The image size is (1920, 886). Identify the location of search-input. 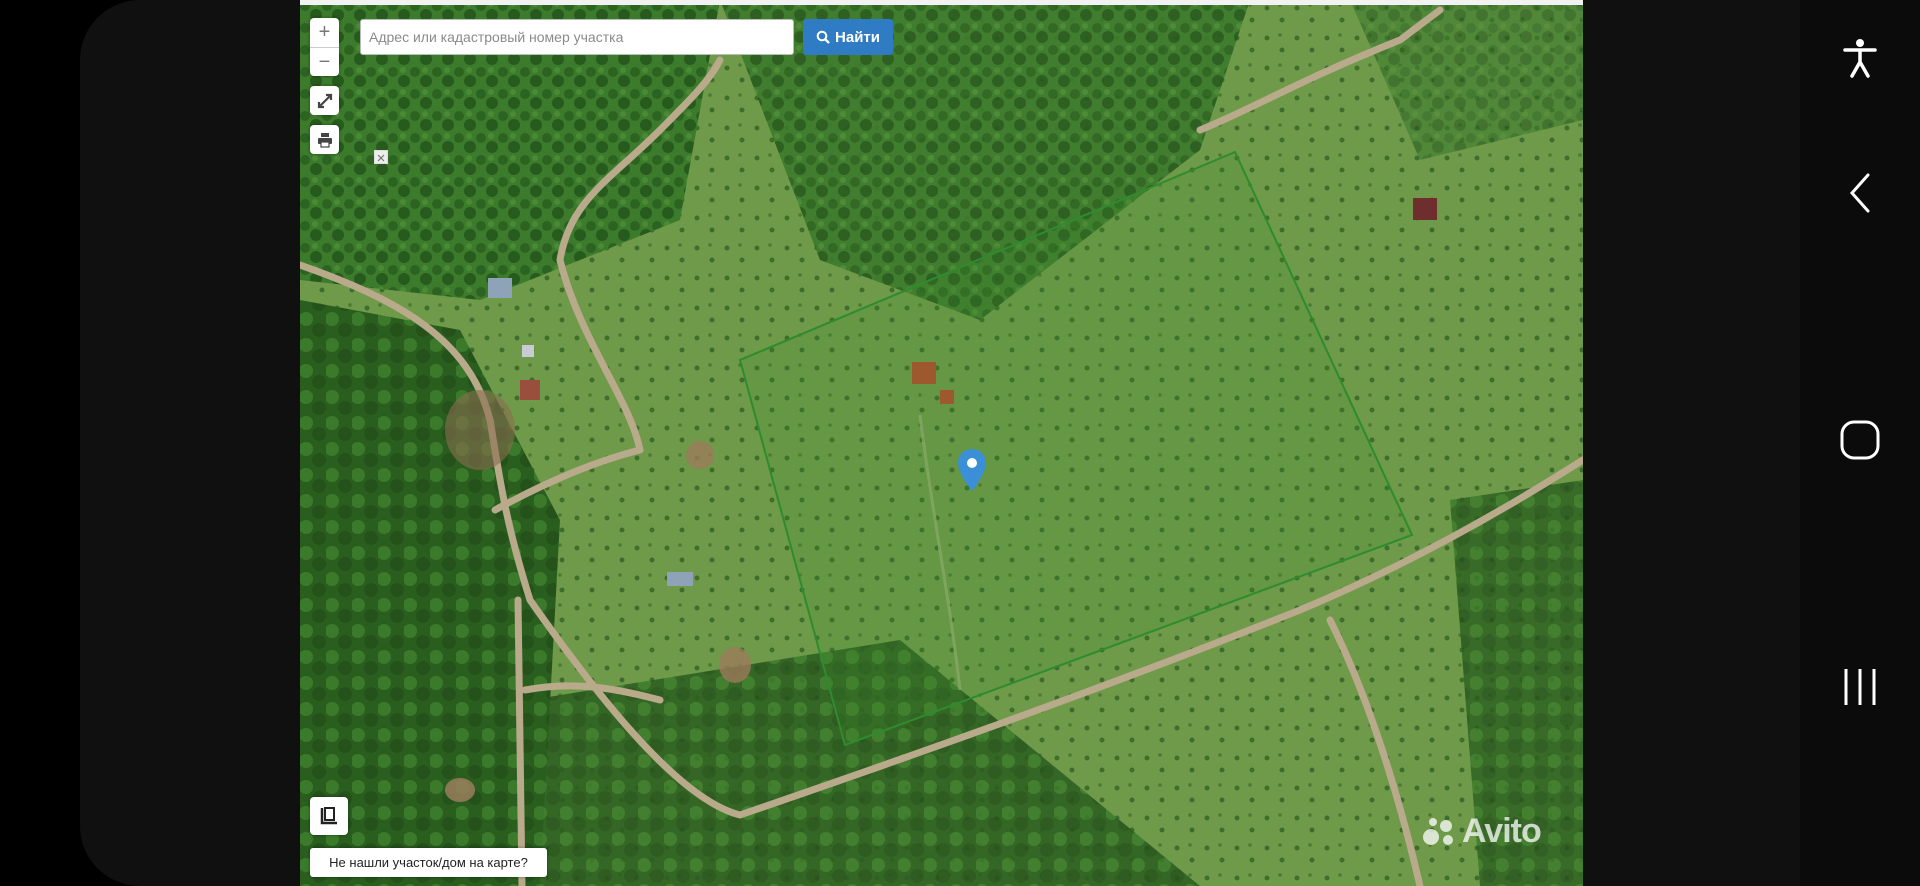
(577, 37).